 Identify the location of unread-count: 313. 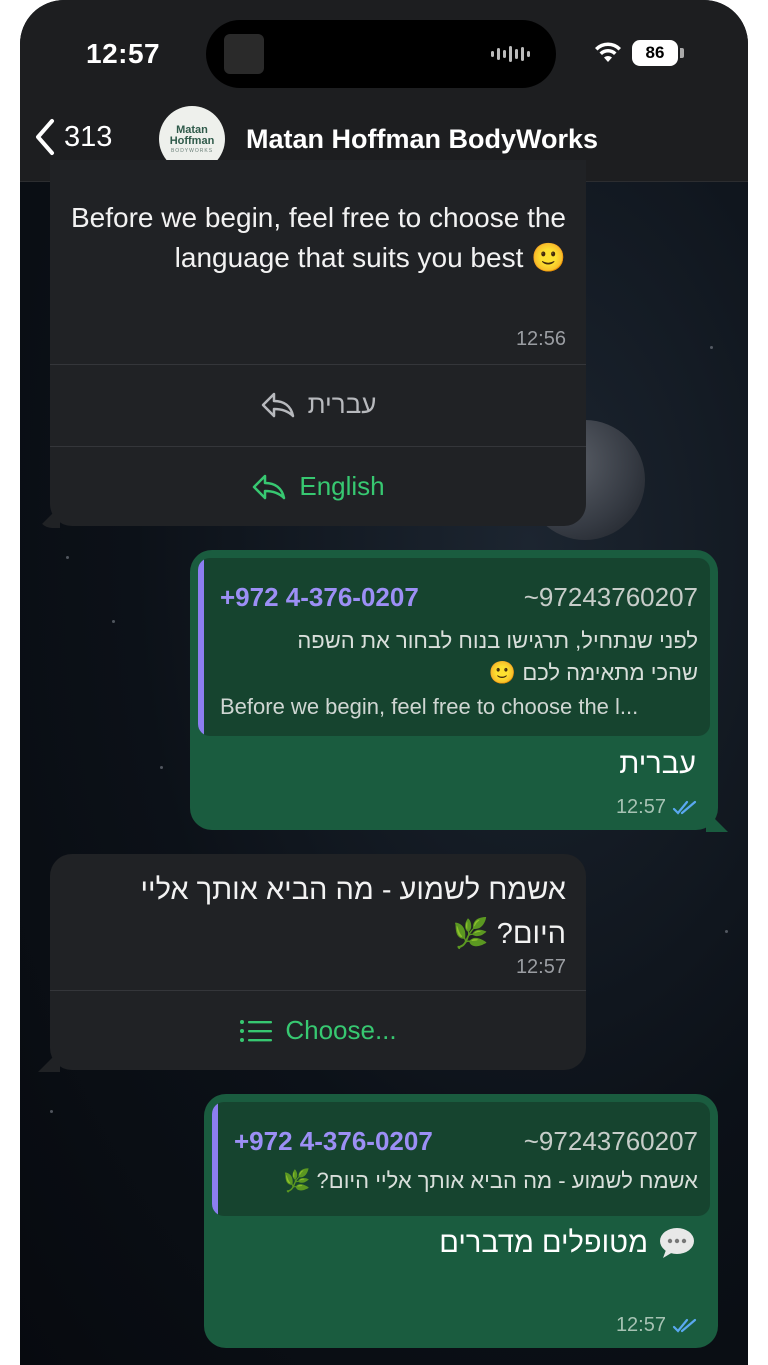
(88, 136).